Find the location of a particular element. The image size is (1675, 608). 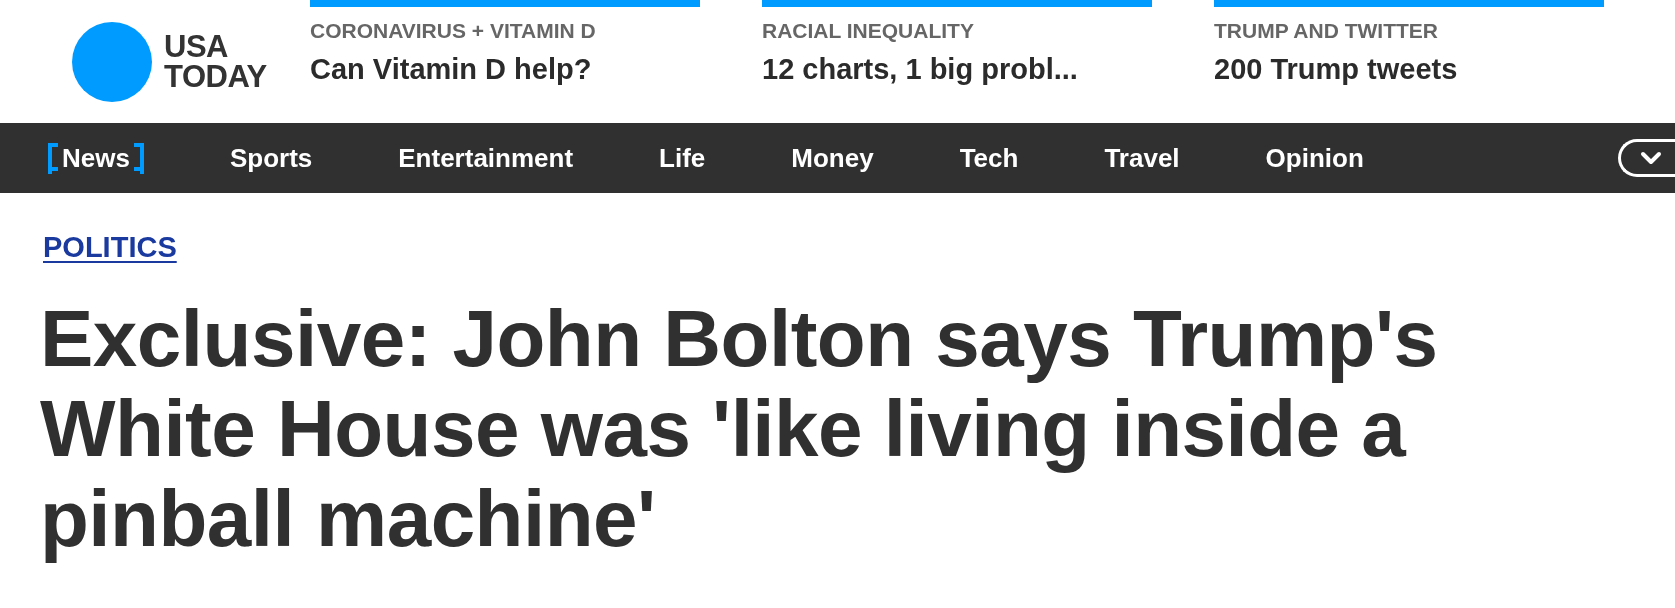

promo-kicker: TRUMP AND TWITTER is located at coordinates (1326, 31).